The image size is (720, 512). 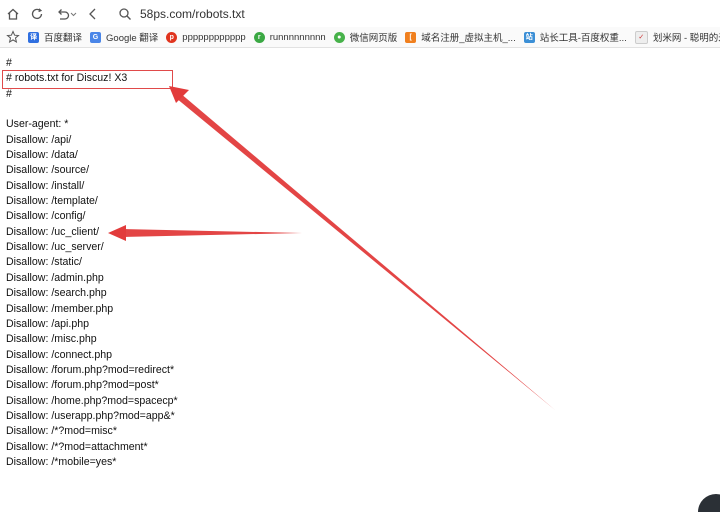 What do you see at coordinates (411, 37) in the screenshot?
I see `domain-icon: [` at bounding box center [411, 37].